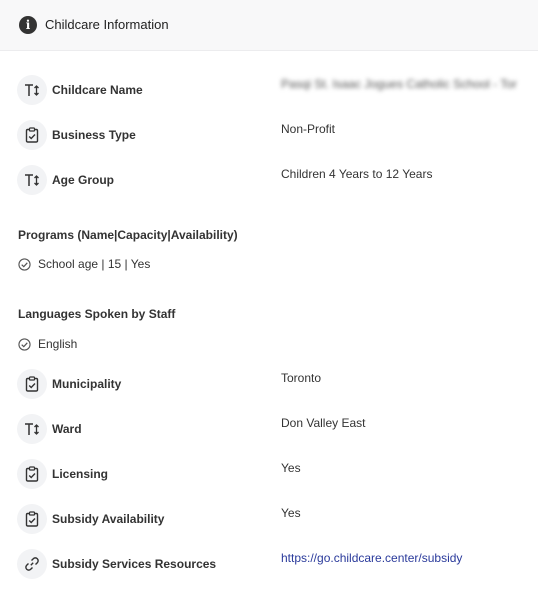  What do you see at coordinates (323, 423) in the screenshot?
I see `ward-value: Don Valley East` at bounding box center [323, 423].